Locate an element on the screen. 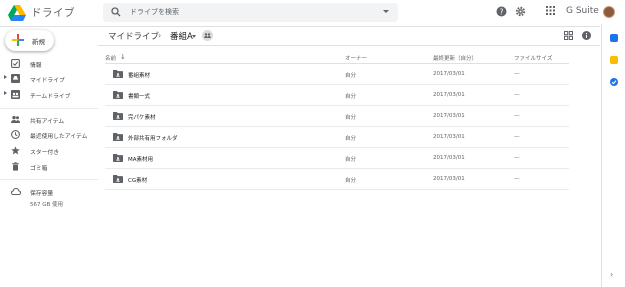 Image resolution: width=625 pixels, height=287 pixels. sidebar-item-label: ゴミ箱 is located at coordinates (39, 169).